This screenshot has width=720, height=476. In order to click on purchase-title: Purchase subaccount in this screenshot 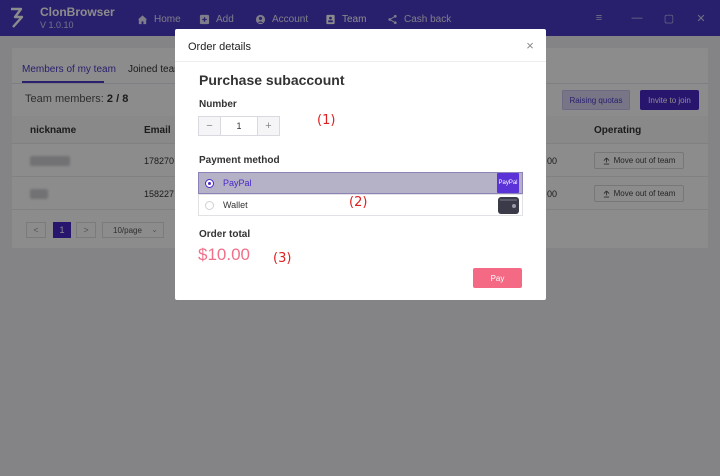, I will do `click(272, 80)`.